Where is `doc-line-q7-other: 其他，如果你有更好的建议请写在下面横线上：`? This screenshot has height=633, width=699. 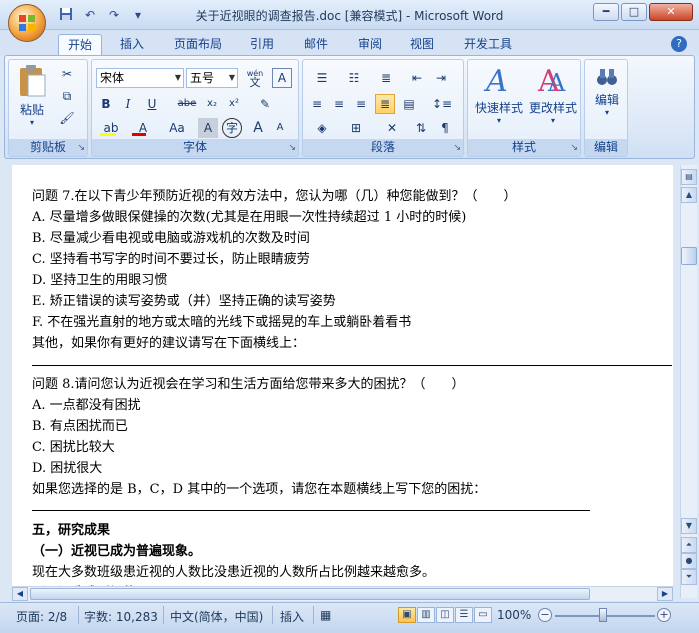
doc-line-q7-other: 其他，如果你有更好的建议请写在下面横线上： is located at coordinates (169, 343).